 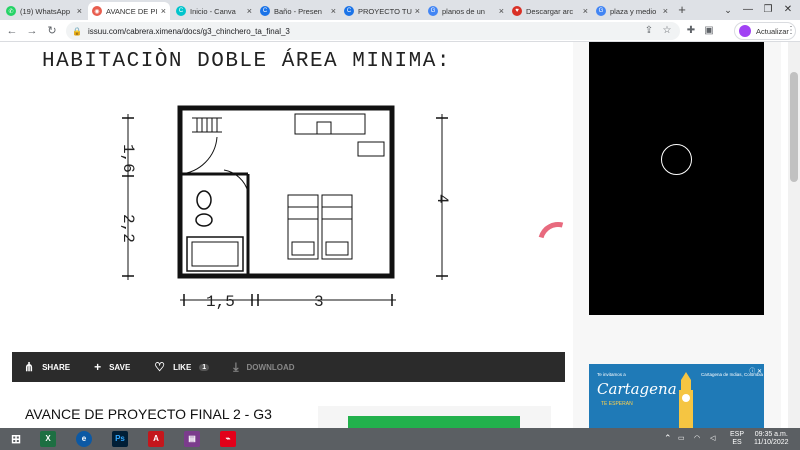 I want to click on share-icon: ⋔, so click(x=29, y=367).